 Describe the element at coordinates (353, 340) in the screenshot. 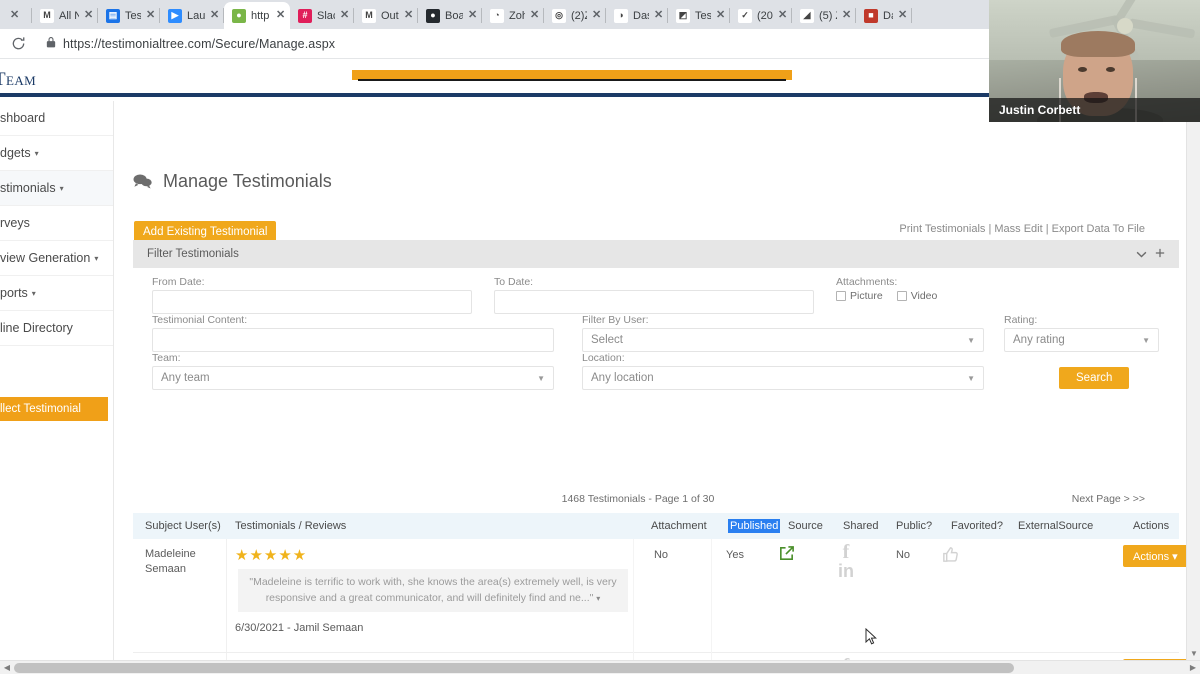

I see `testimonial-content-input` at that location.